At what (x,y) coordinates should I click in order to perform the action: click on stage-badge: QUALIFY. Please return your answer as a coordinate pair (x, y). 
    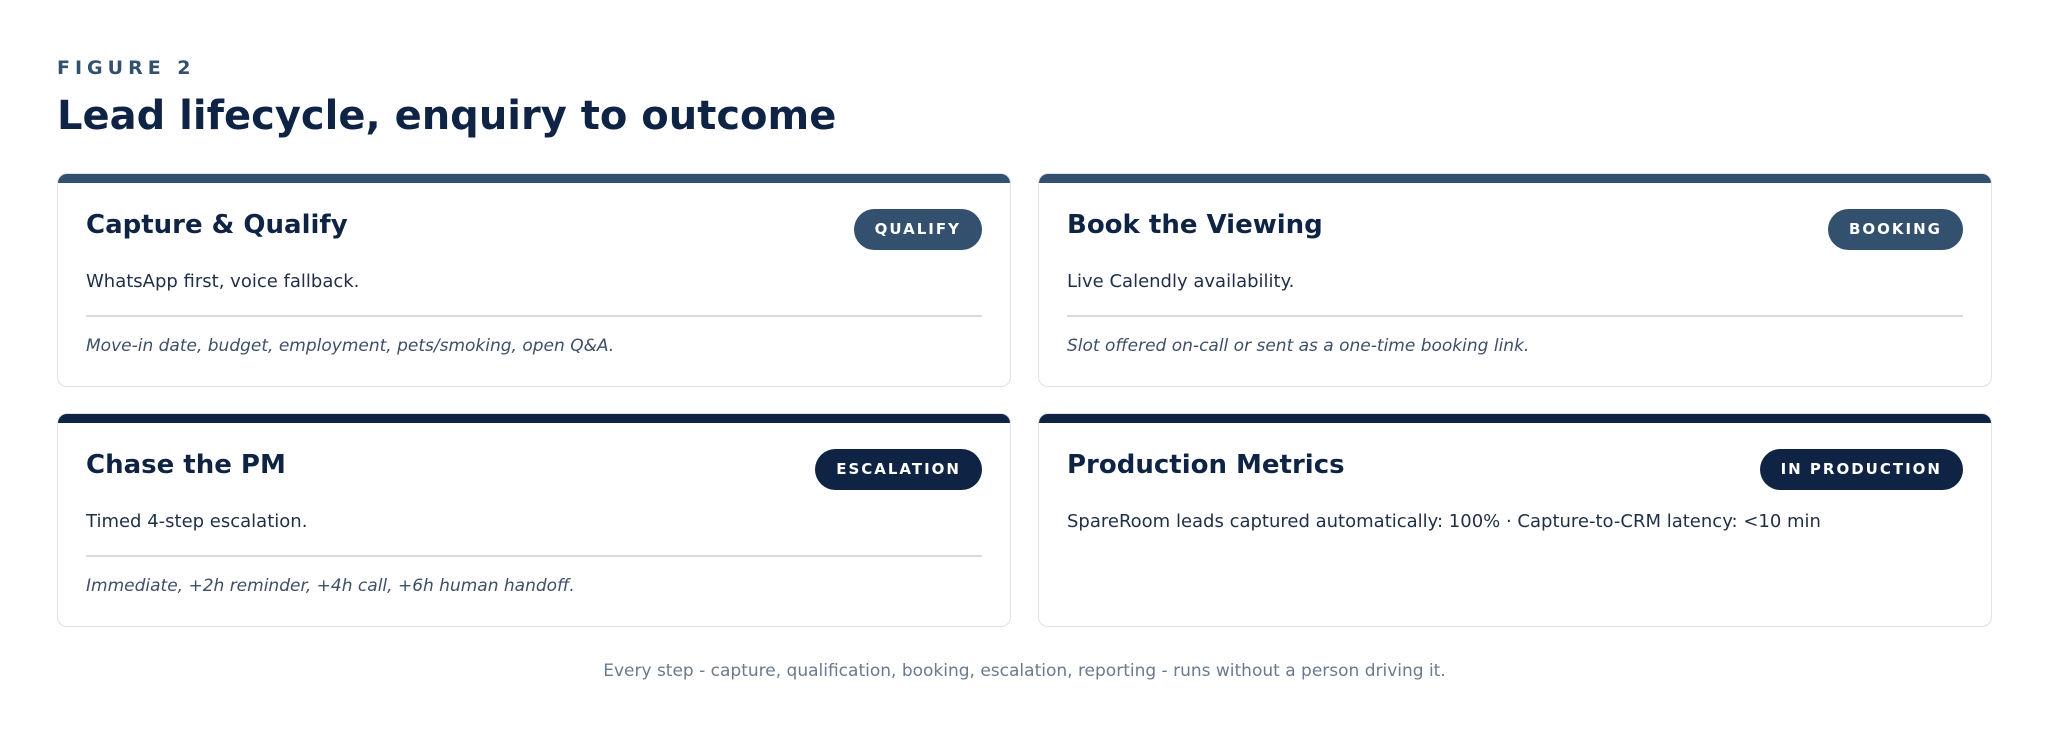
    Looking at the image, I should click on (917, 229).